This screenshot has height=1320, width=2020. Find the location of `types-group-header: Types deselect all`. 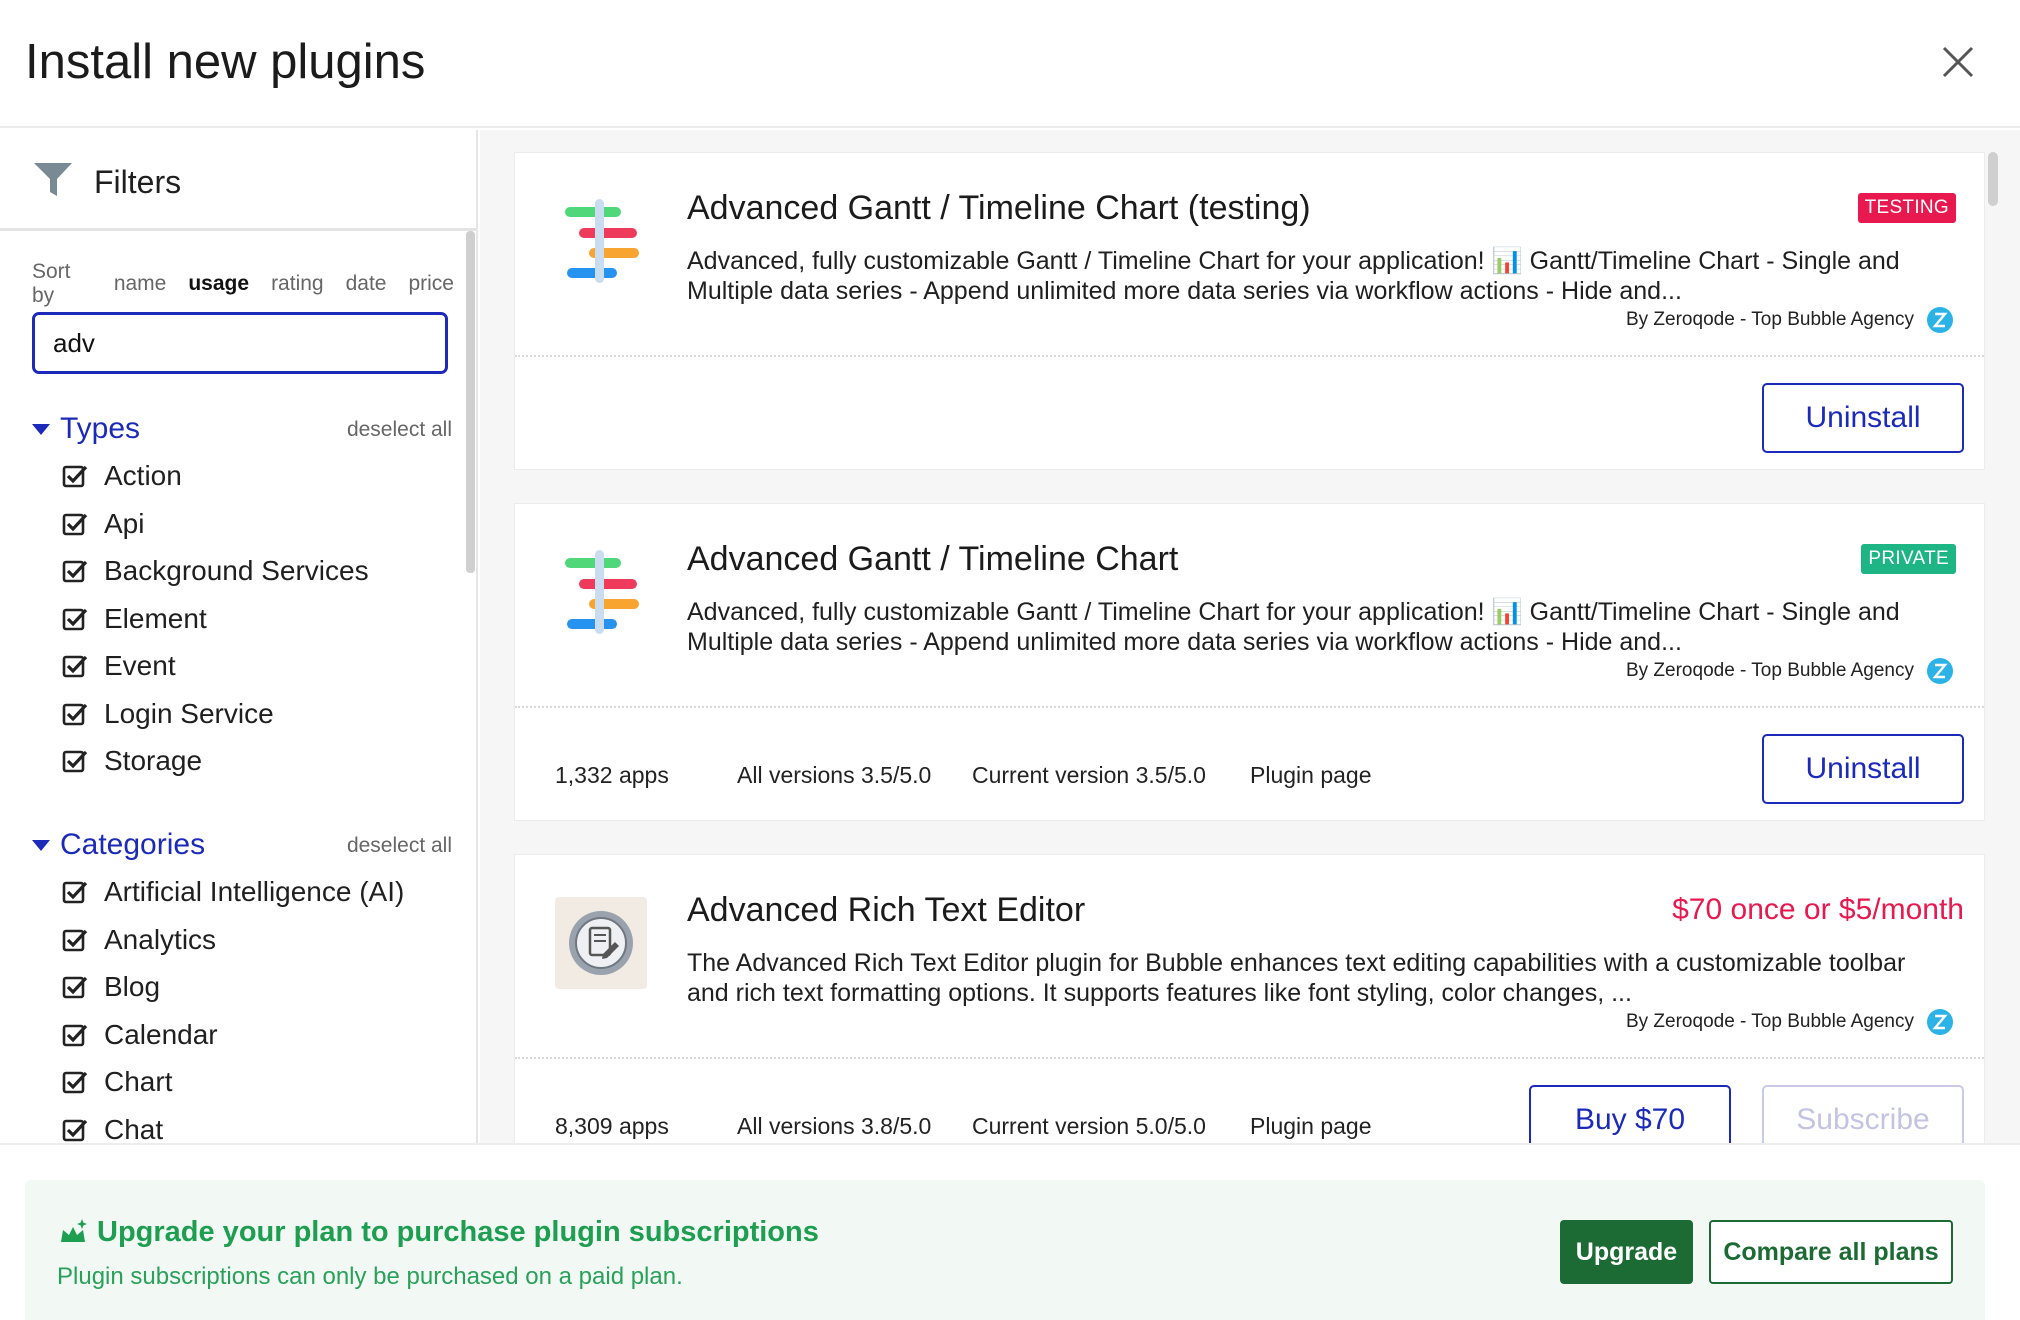

types-group-header: Types deselect all is located at coordinates (242, 432).